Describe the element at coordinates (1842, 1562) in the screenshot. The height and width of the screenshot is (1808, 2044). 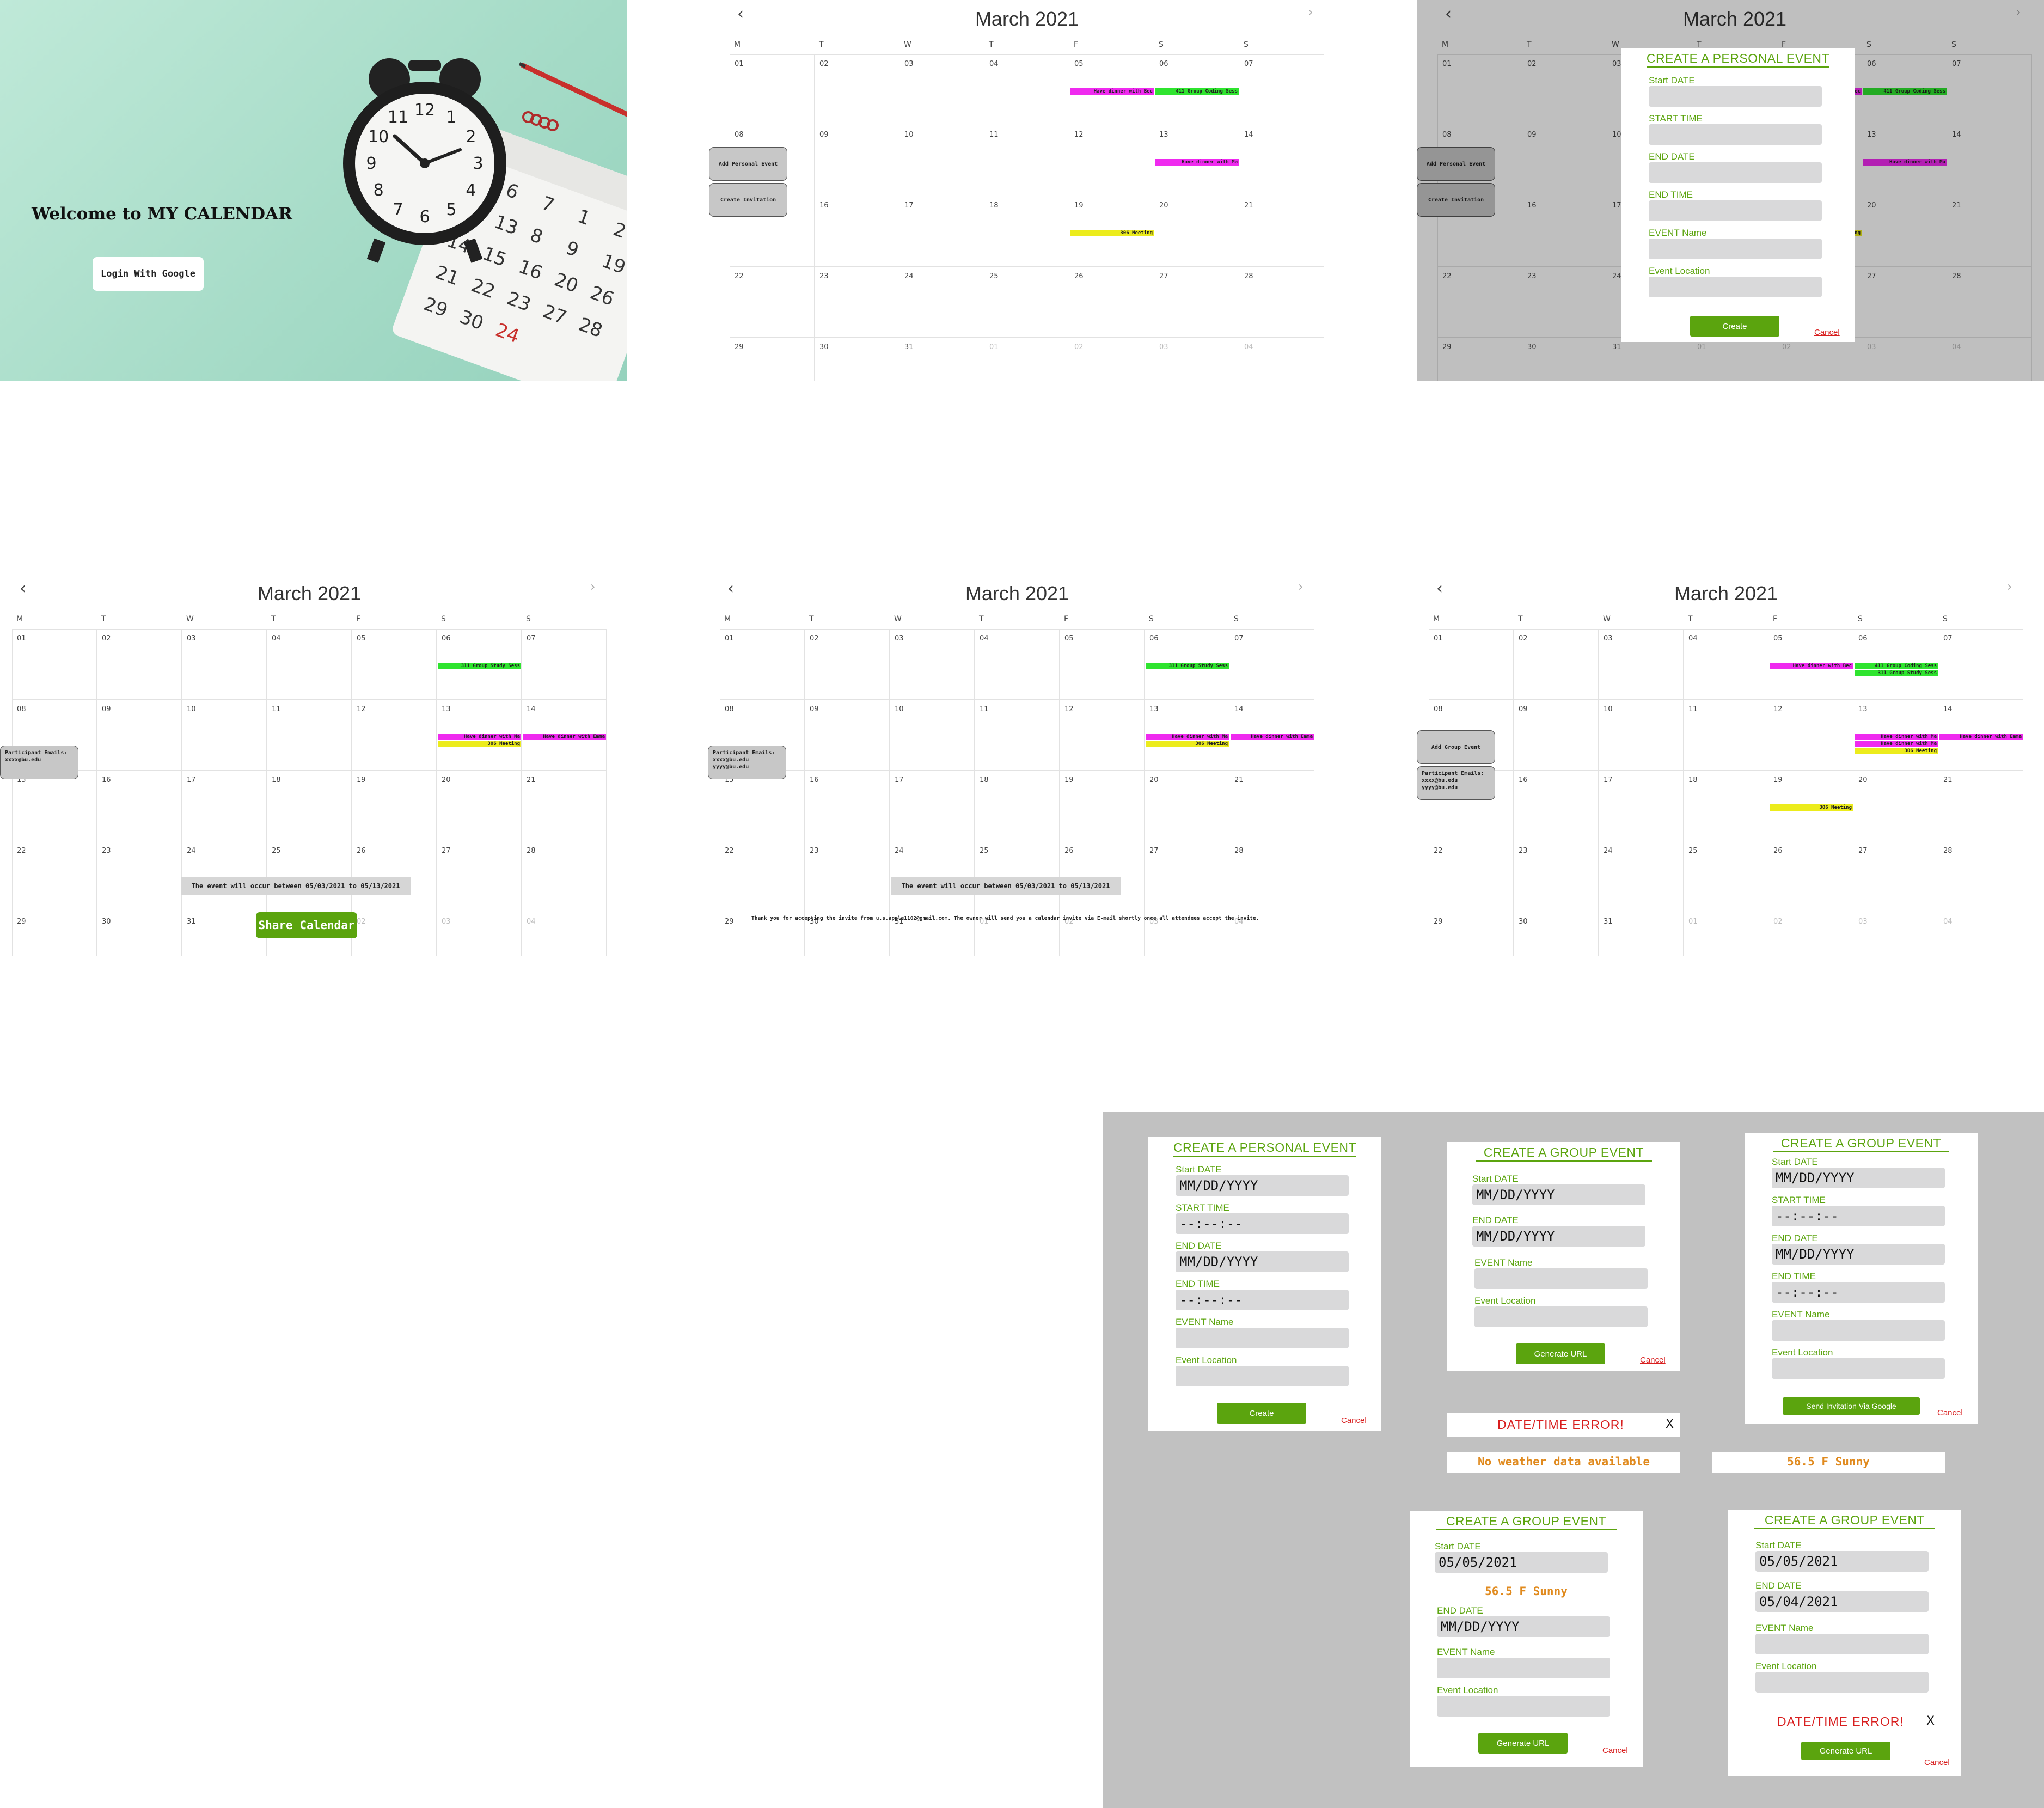
I see `start-date-input: 05/05/2021` at that location.